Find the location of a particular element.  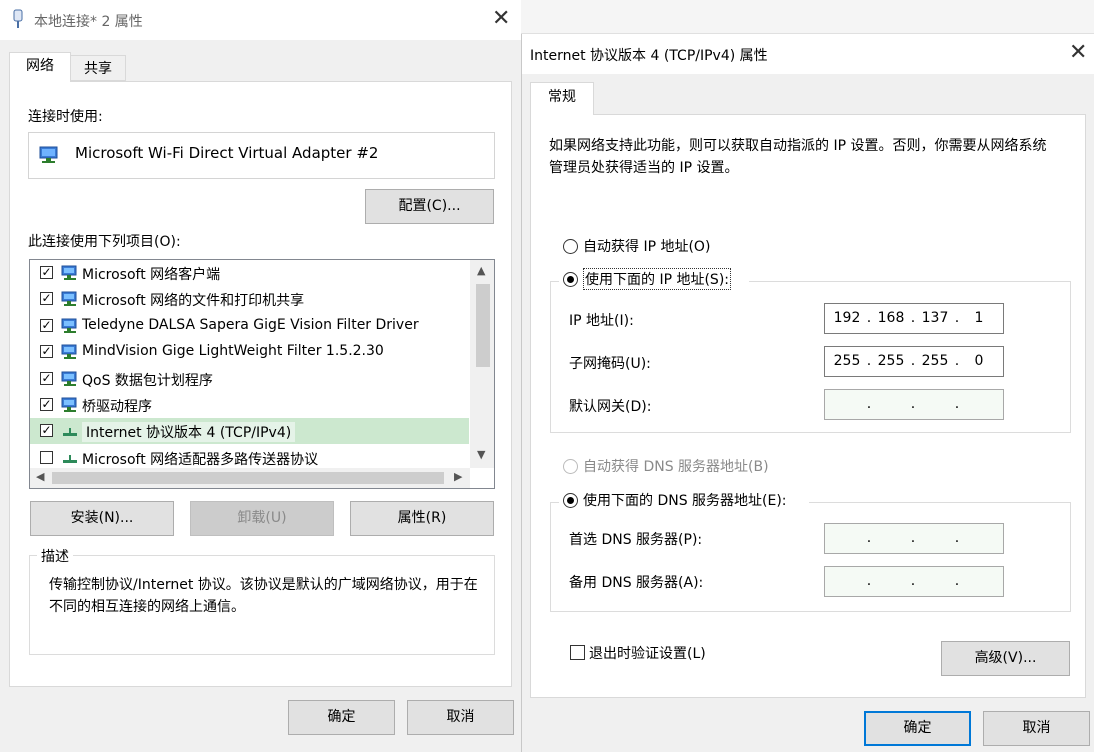

alternate-dns-input: . . . is located at coordinates (914, 581).